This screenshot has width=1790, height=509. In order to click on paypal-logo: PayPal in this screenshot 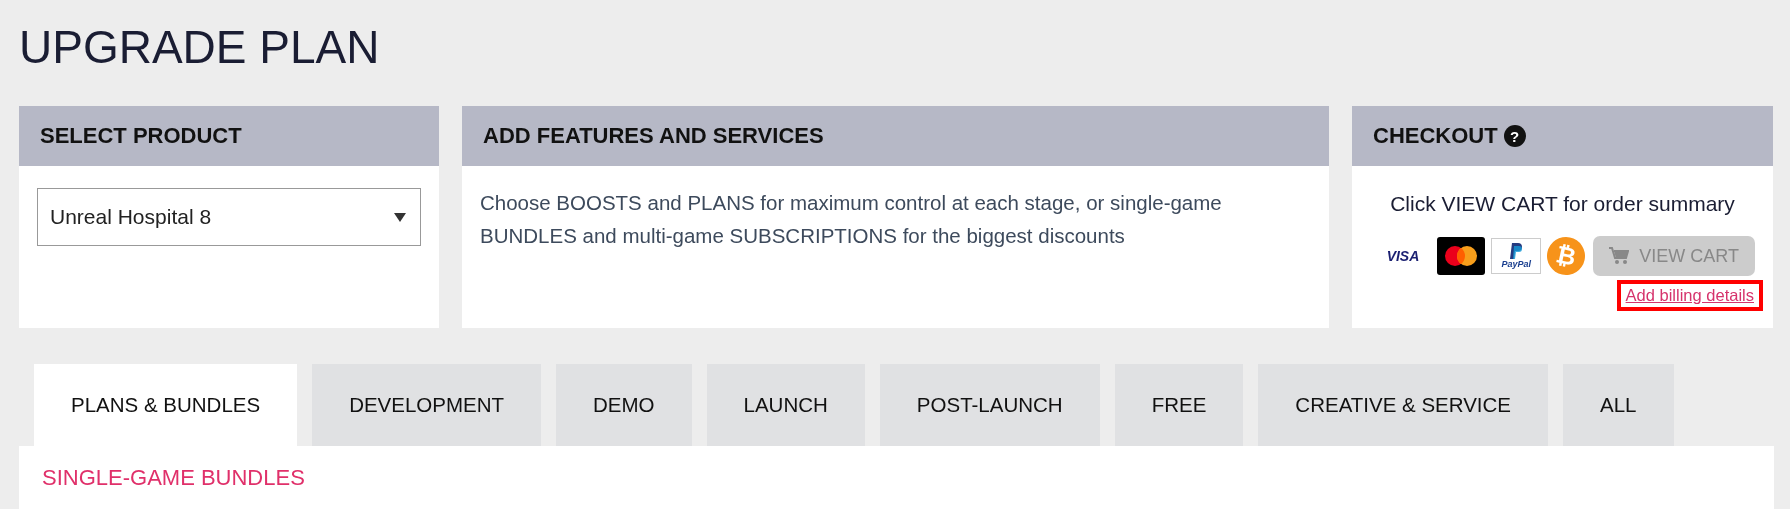, I will do `click(1516, 256)`.